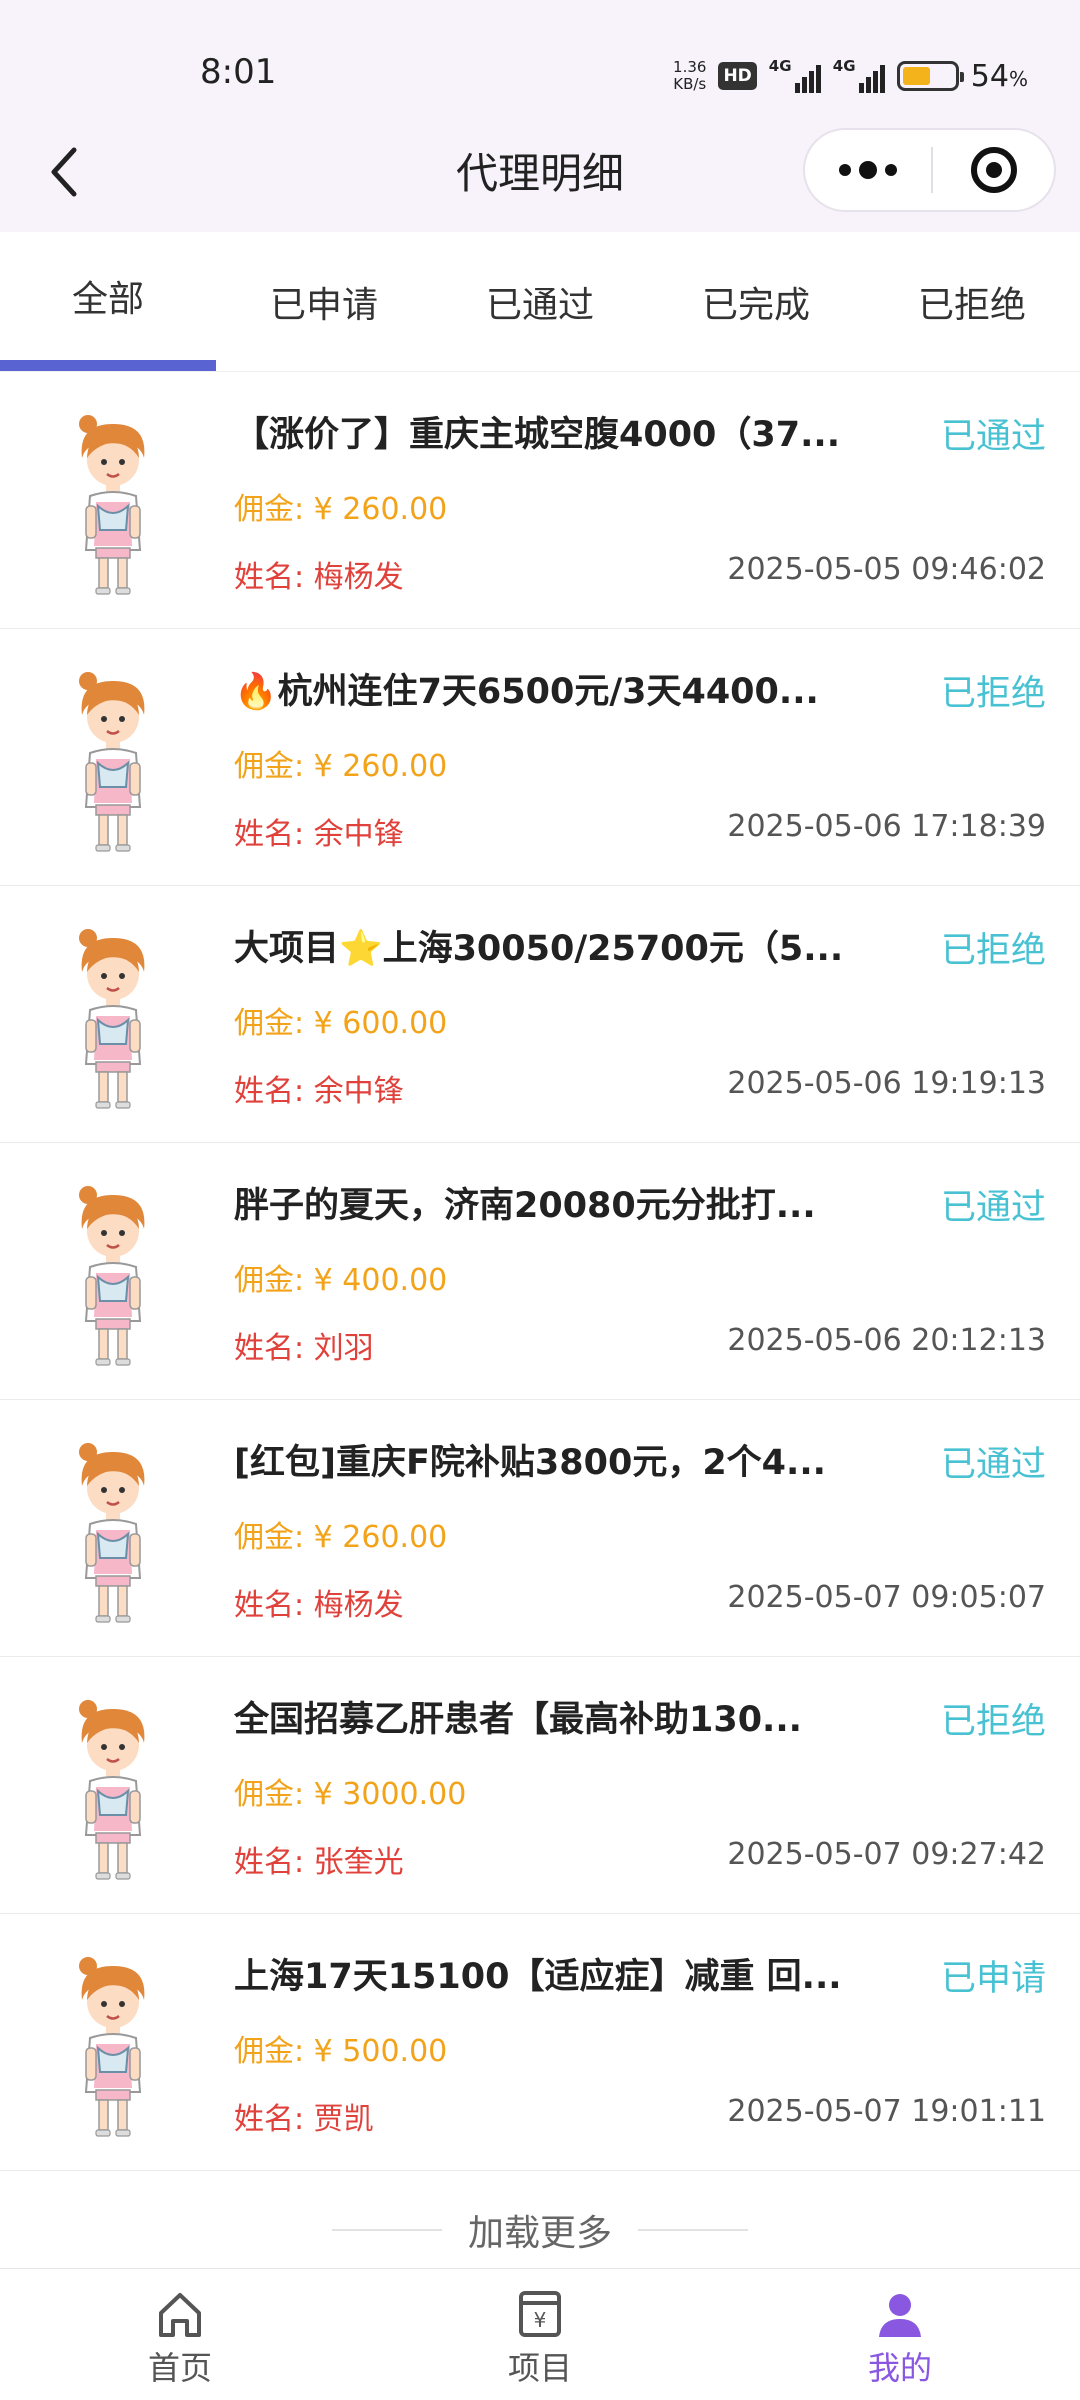 This screenshot has width=1080, height=2400. Describe the element at coordinates (886, 1854) in the screenshot. I see `item-timestamp: 2025-05-07 09:27:42` at that location.